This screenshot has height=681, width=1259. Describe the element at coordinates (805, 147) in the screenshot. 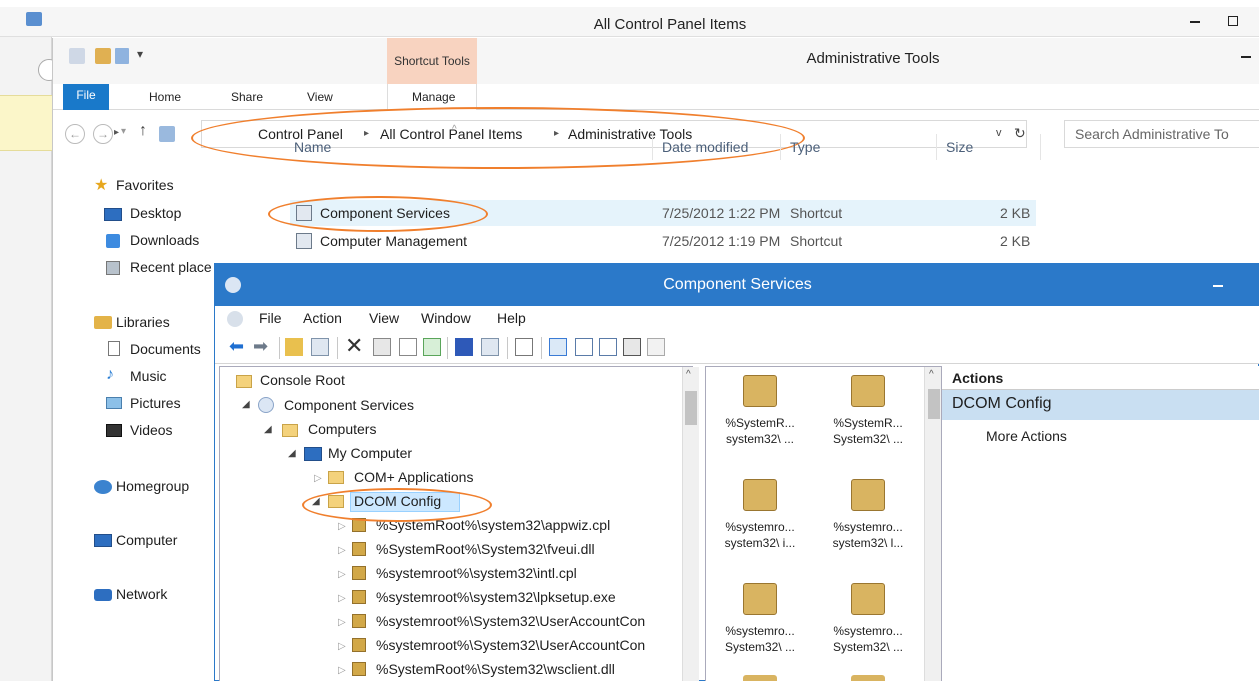

I see `column-header-type: Type` at that location.